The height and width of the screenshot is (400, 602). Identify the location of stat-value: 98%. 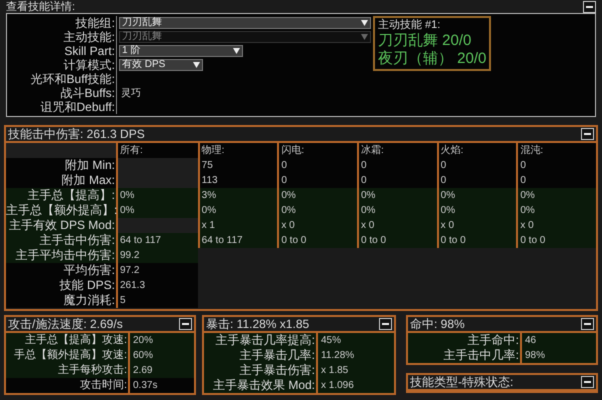
(559, 355).